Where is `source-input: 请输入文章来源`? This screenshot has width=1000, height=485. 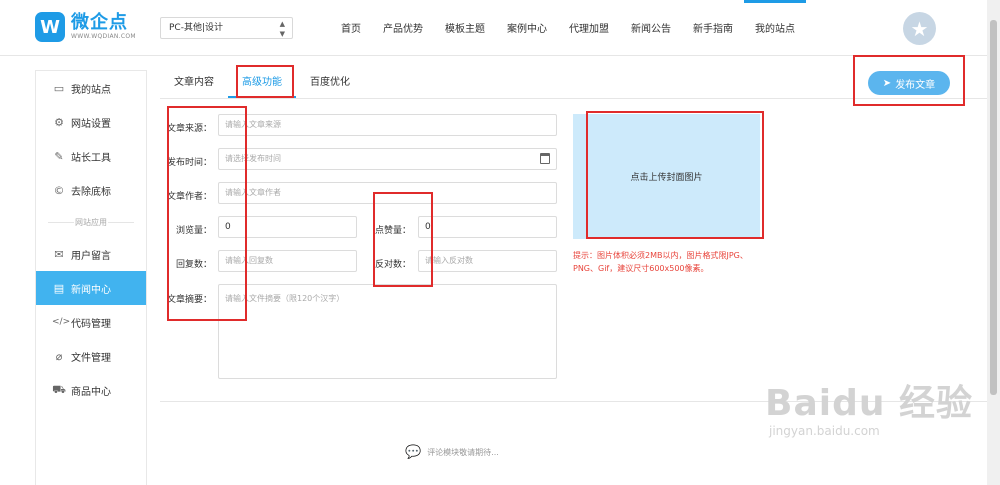 source-input: 请输入文章来源 is located at coordinates (387, 125).